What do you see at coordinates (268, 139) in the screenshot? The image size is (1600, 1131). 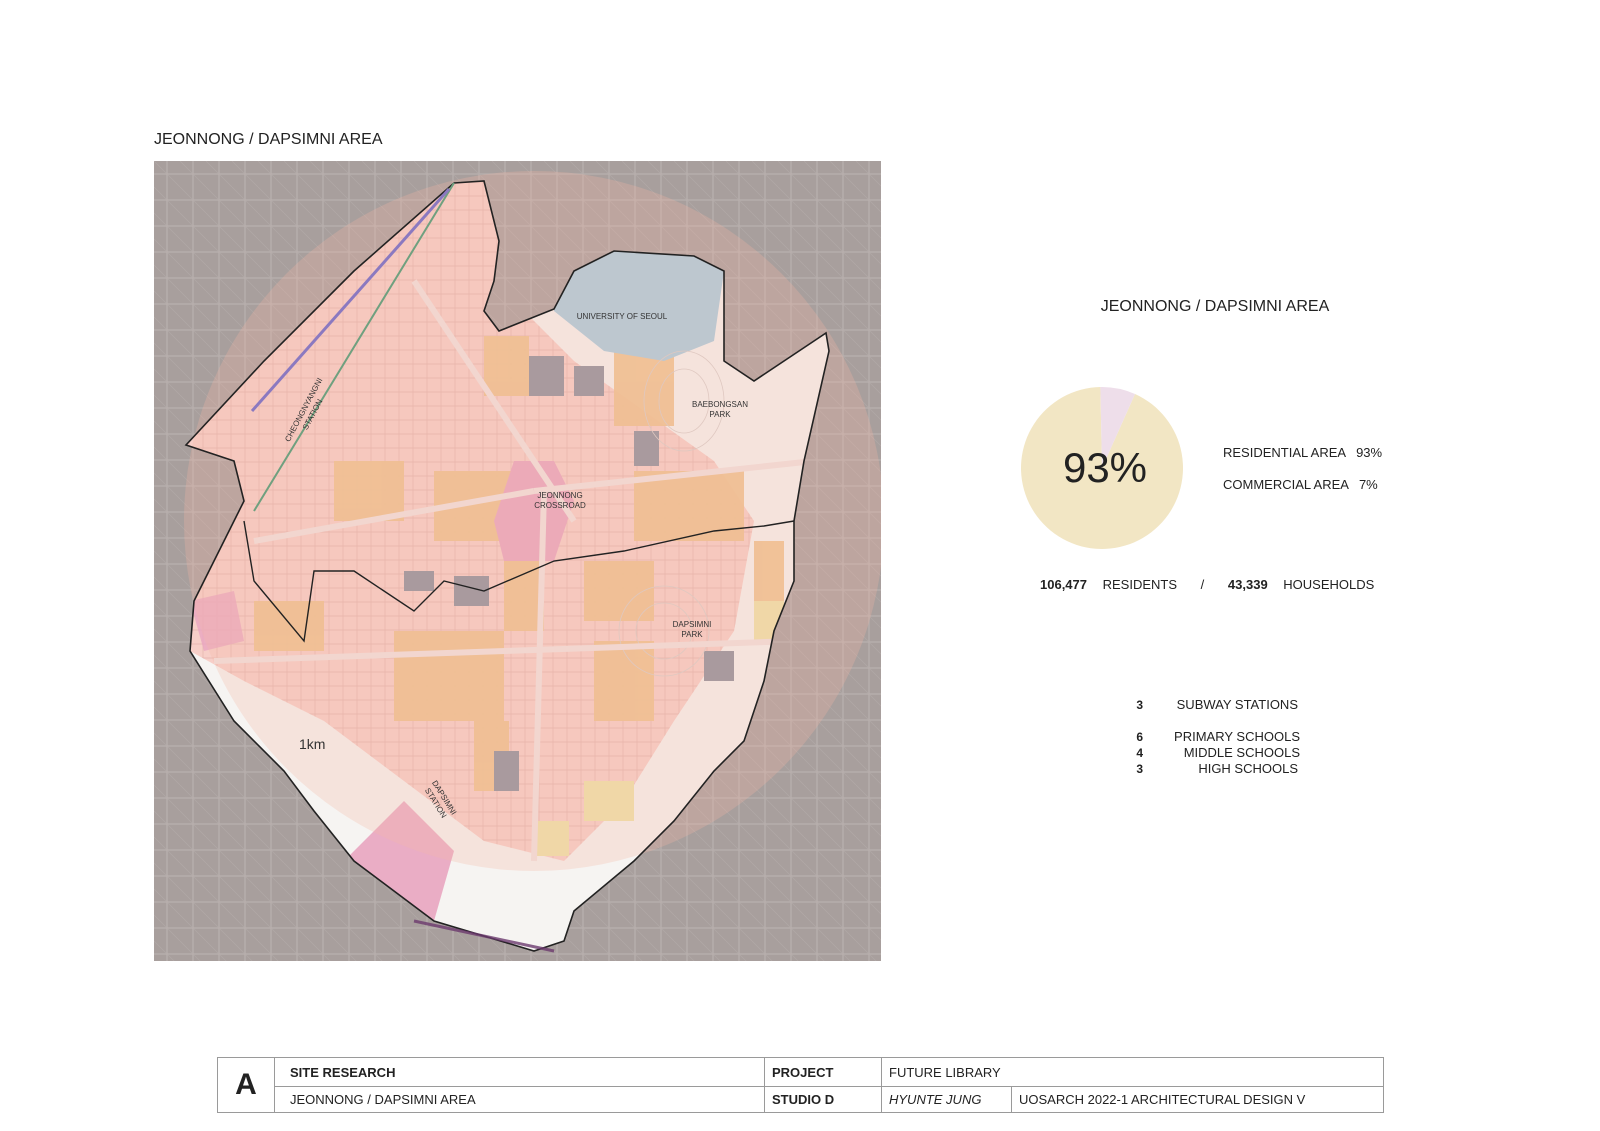 I see `map-title: JEONNONG / DAPSIMNI AREA` at bounding box center [268, 139].